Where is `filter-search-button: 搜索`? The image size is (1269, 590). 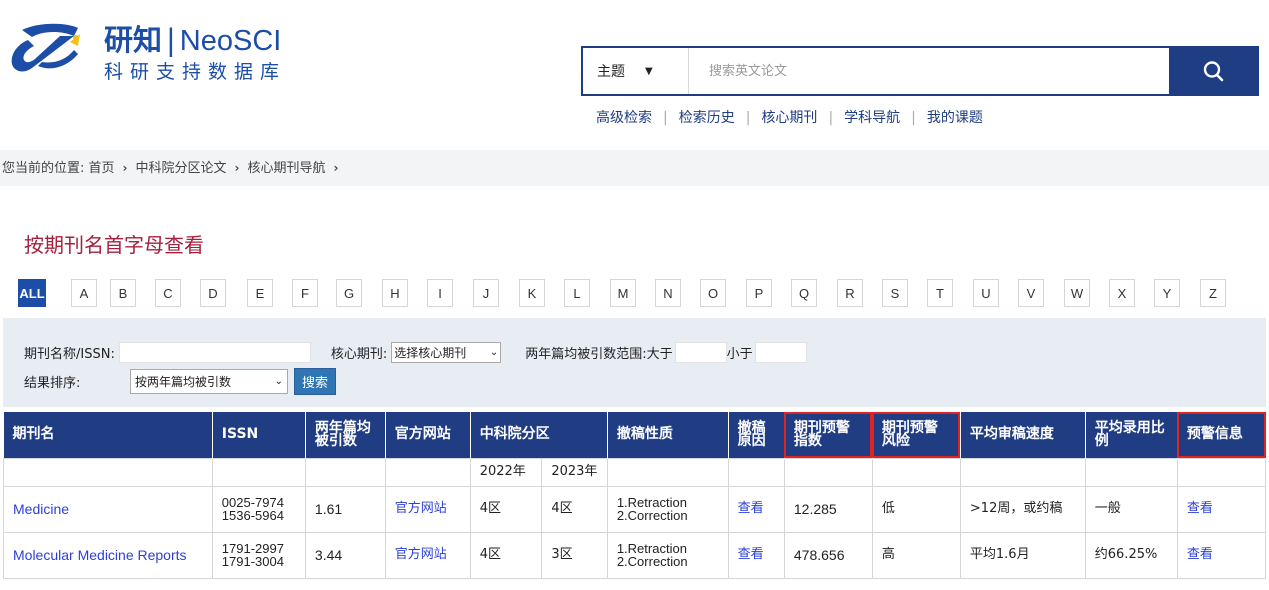 filter-search-button: 搜索 is located at coordinates (315, 381).